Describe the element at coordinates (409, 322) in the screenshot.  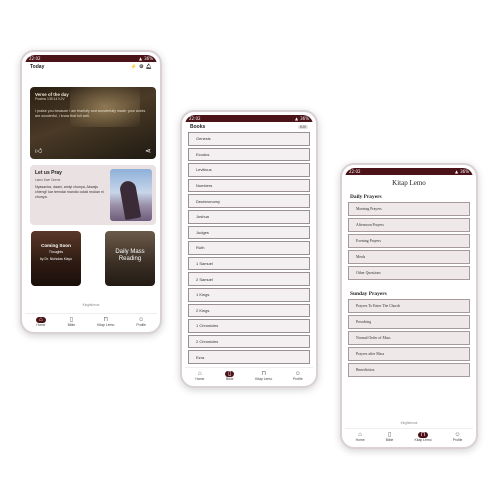
I see `sunday-prayer-item: Preaching` at that location.